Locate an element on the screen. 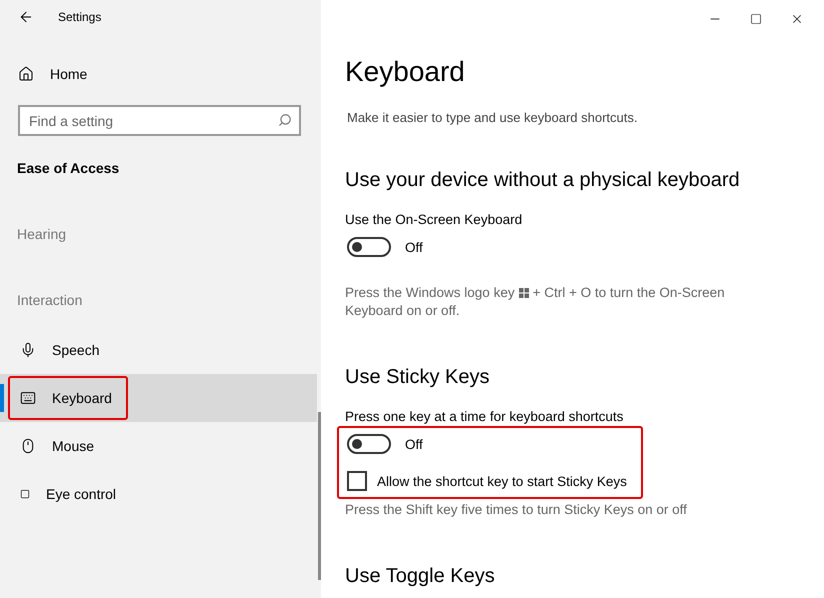 The width and height of the screenshot is (824, 598). group-header: Interaction is located at coordinates (50, 300).